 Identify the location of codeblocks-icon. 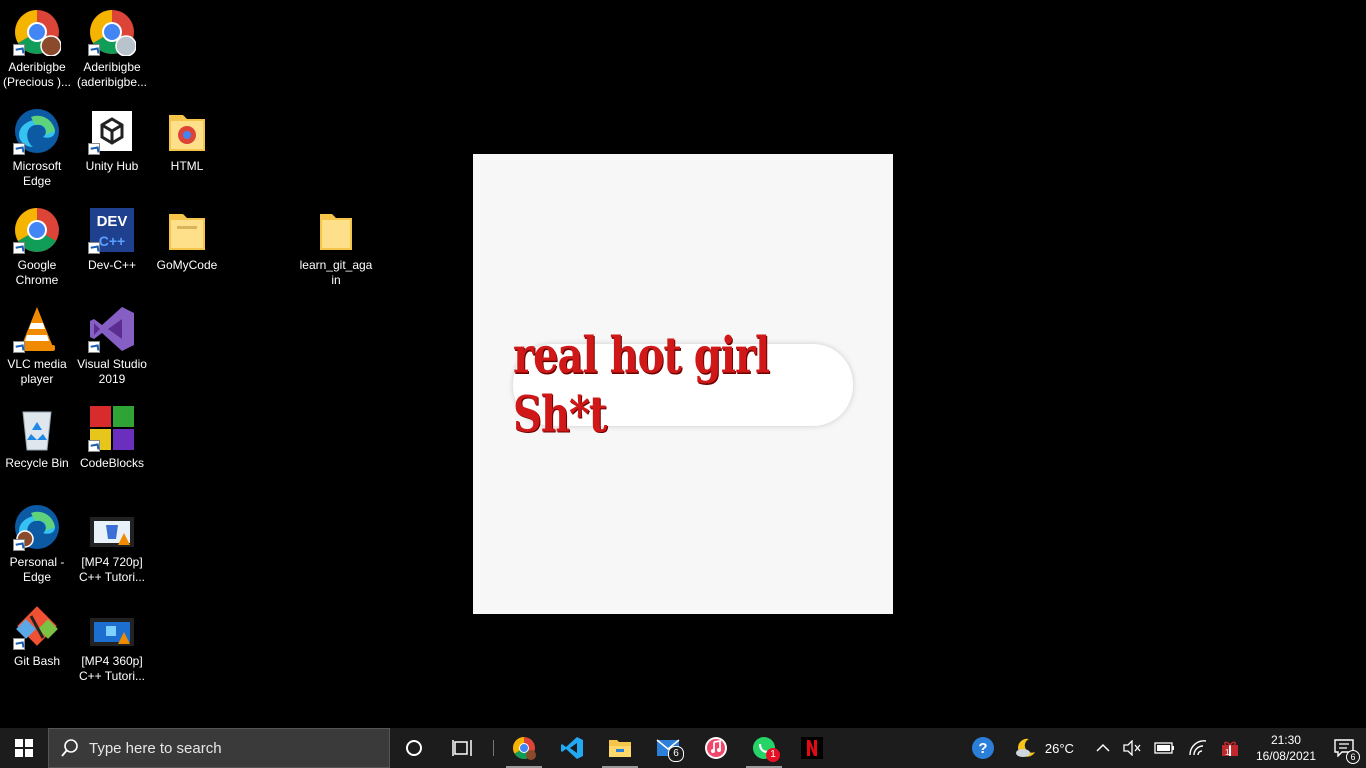
(112, 428).